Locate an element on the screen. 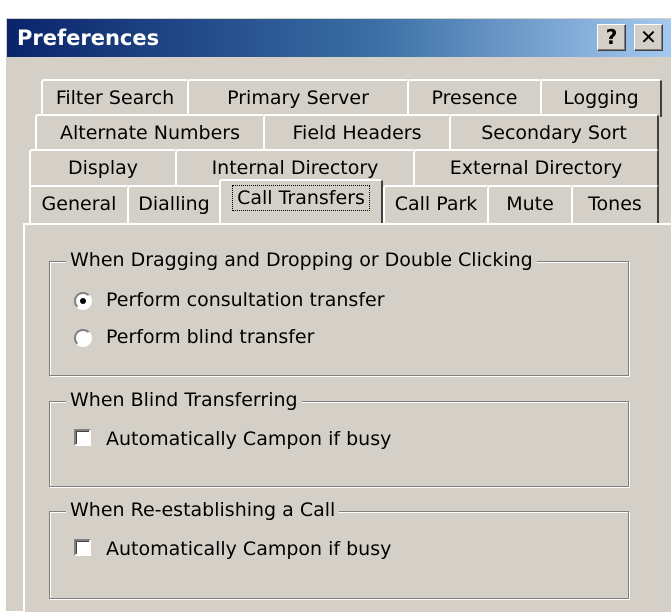 Image resolution: width=671 pixels, height=612 pixels. tab-filter-search: Filter Search is located at coordinates (115, 98).